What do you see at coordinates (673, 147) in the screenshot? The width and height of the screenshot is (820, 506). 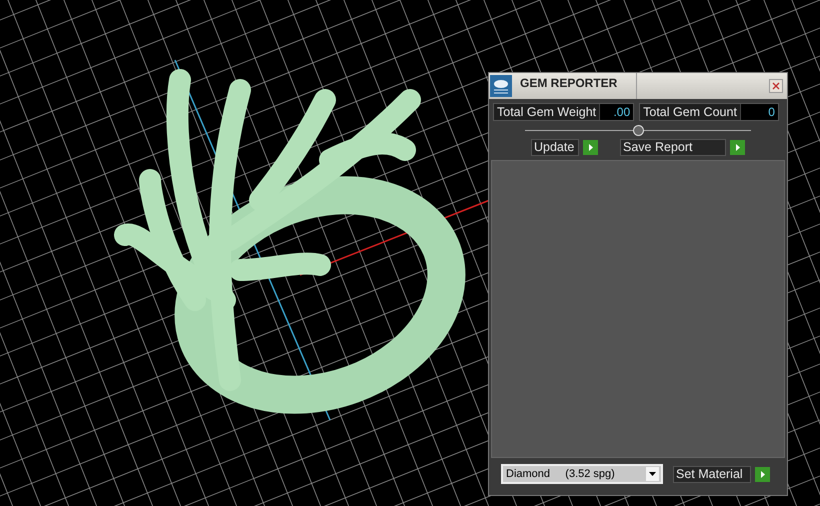 I see `action-button: Save Report` at bounding box center [673, 147].